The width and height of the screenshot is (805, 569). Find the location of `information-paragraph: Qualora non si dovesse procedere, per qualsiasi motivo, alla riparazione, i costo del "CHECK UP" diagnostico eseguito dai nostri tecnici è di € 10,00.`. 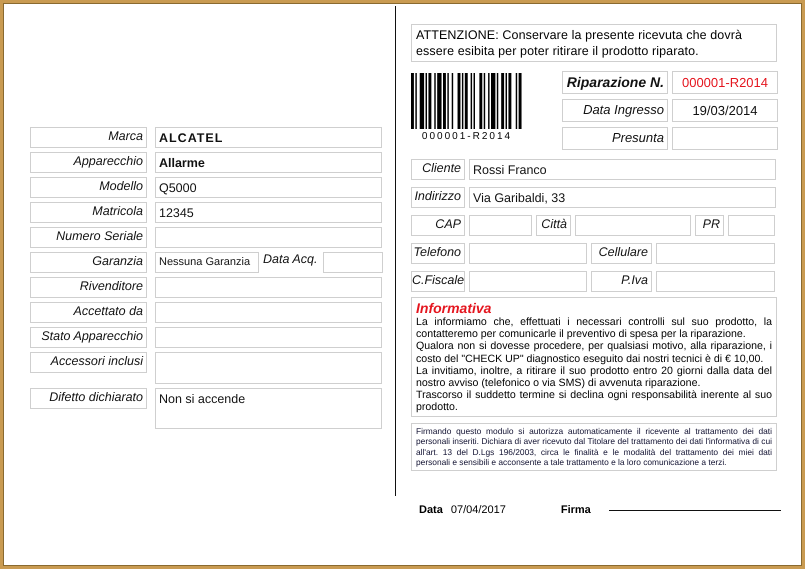

information-paragraph: Qualora non si dovesse procedere, per qualsiasi motivo, alla riparazione, i costo del "CHECK UP" diagnostico eseguito dai nostri tecnici è di € 10,00. is located at coordinates (594, 352).